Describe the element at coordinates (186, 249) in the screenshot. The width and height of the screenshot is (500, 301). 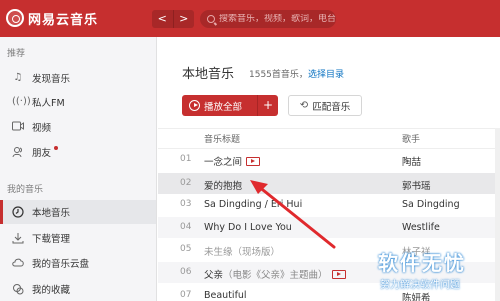
I see `row-number: 05` at that location.